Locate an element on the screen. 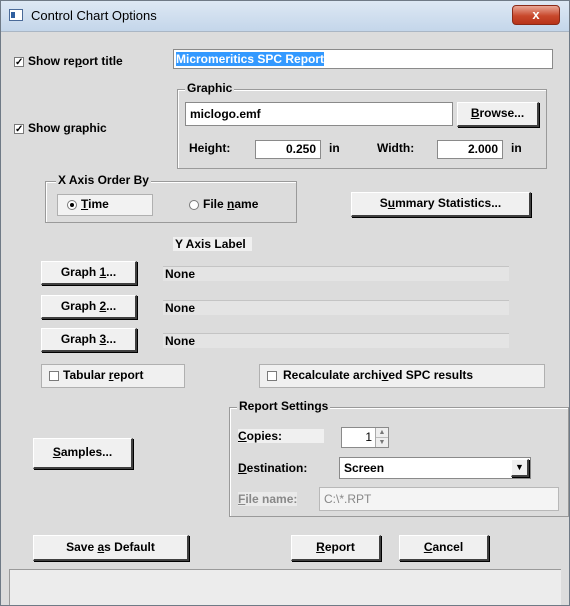 This screenshot has width=570, height=606. status-bar is located at coordinates (285, 587).